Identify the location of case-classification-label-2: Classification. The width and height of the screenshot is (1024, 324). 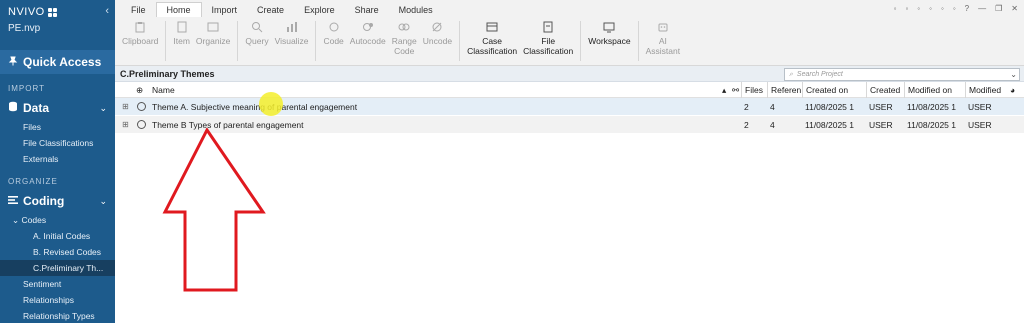
(492, 51).